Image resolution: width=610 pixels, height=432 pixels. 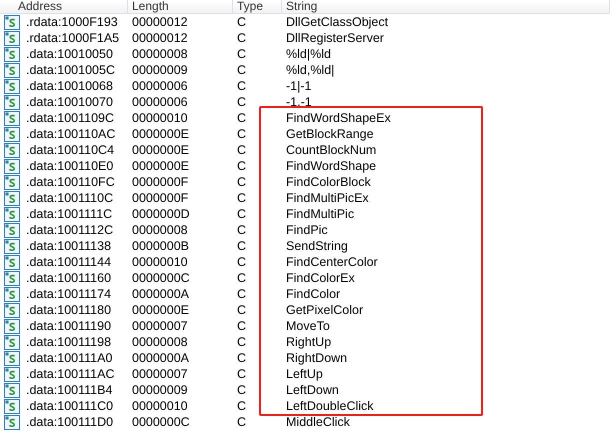 What do you see at coordinates (70, 374) in the screenshot?
I see `address-cell: .data:100111AC` at bounding box center [70, 374].